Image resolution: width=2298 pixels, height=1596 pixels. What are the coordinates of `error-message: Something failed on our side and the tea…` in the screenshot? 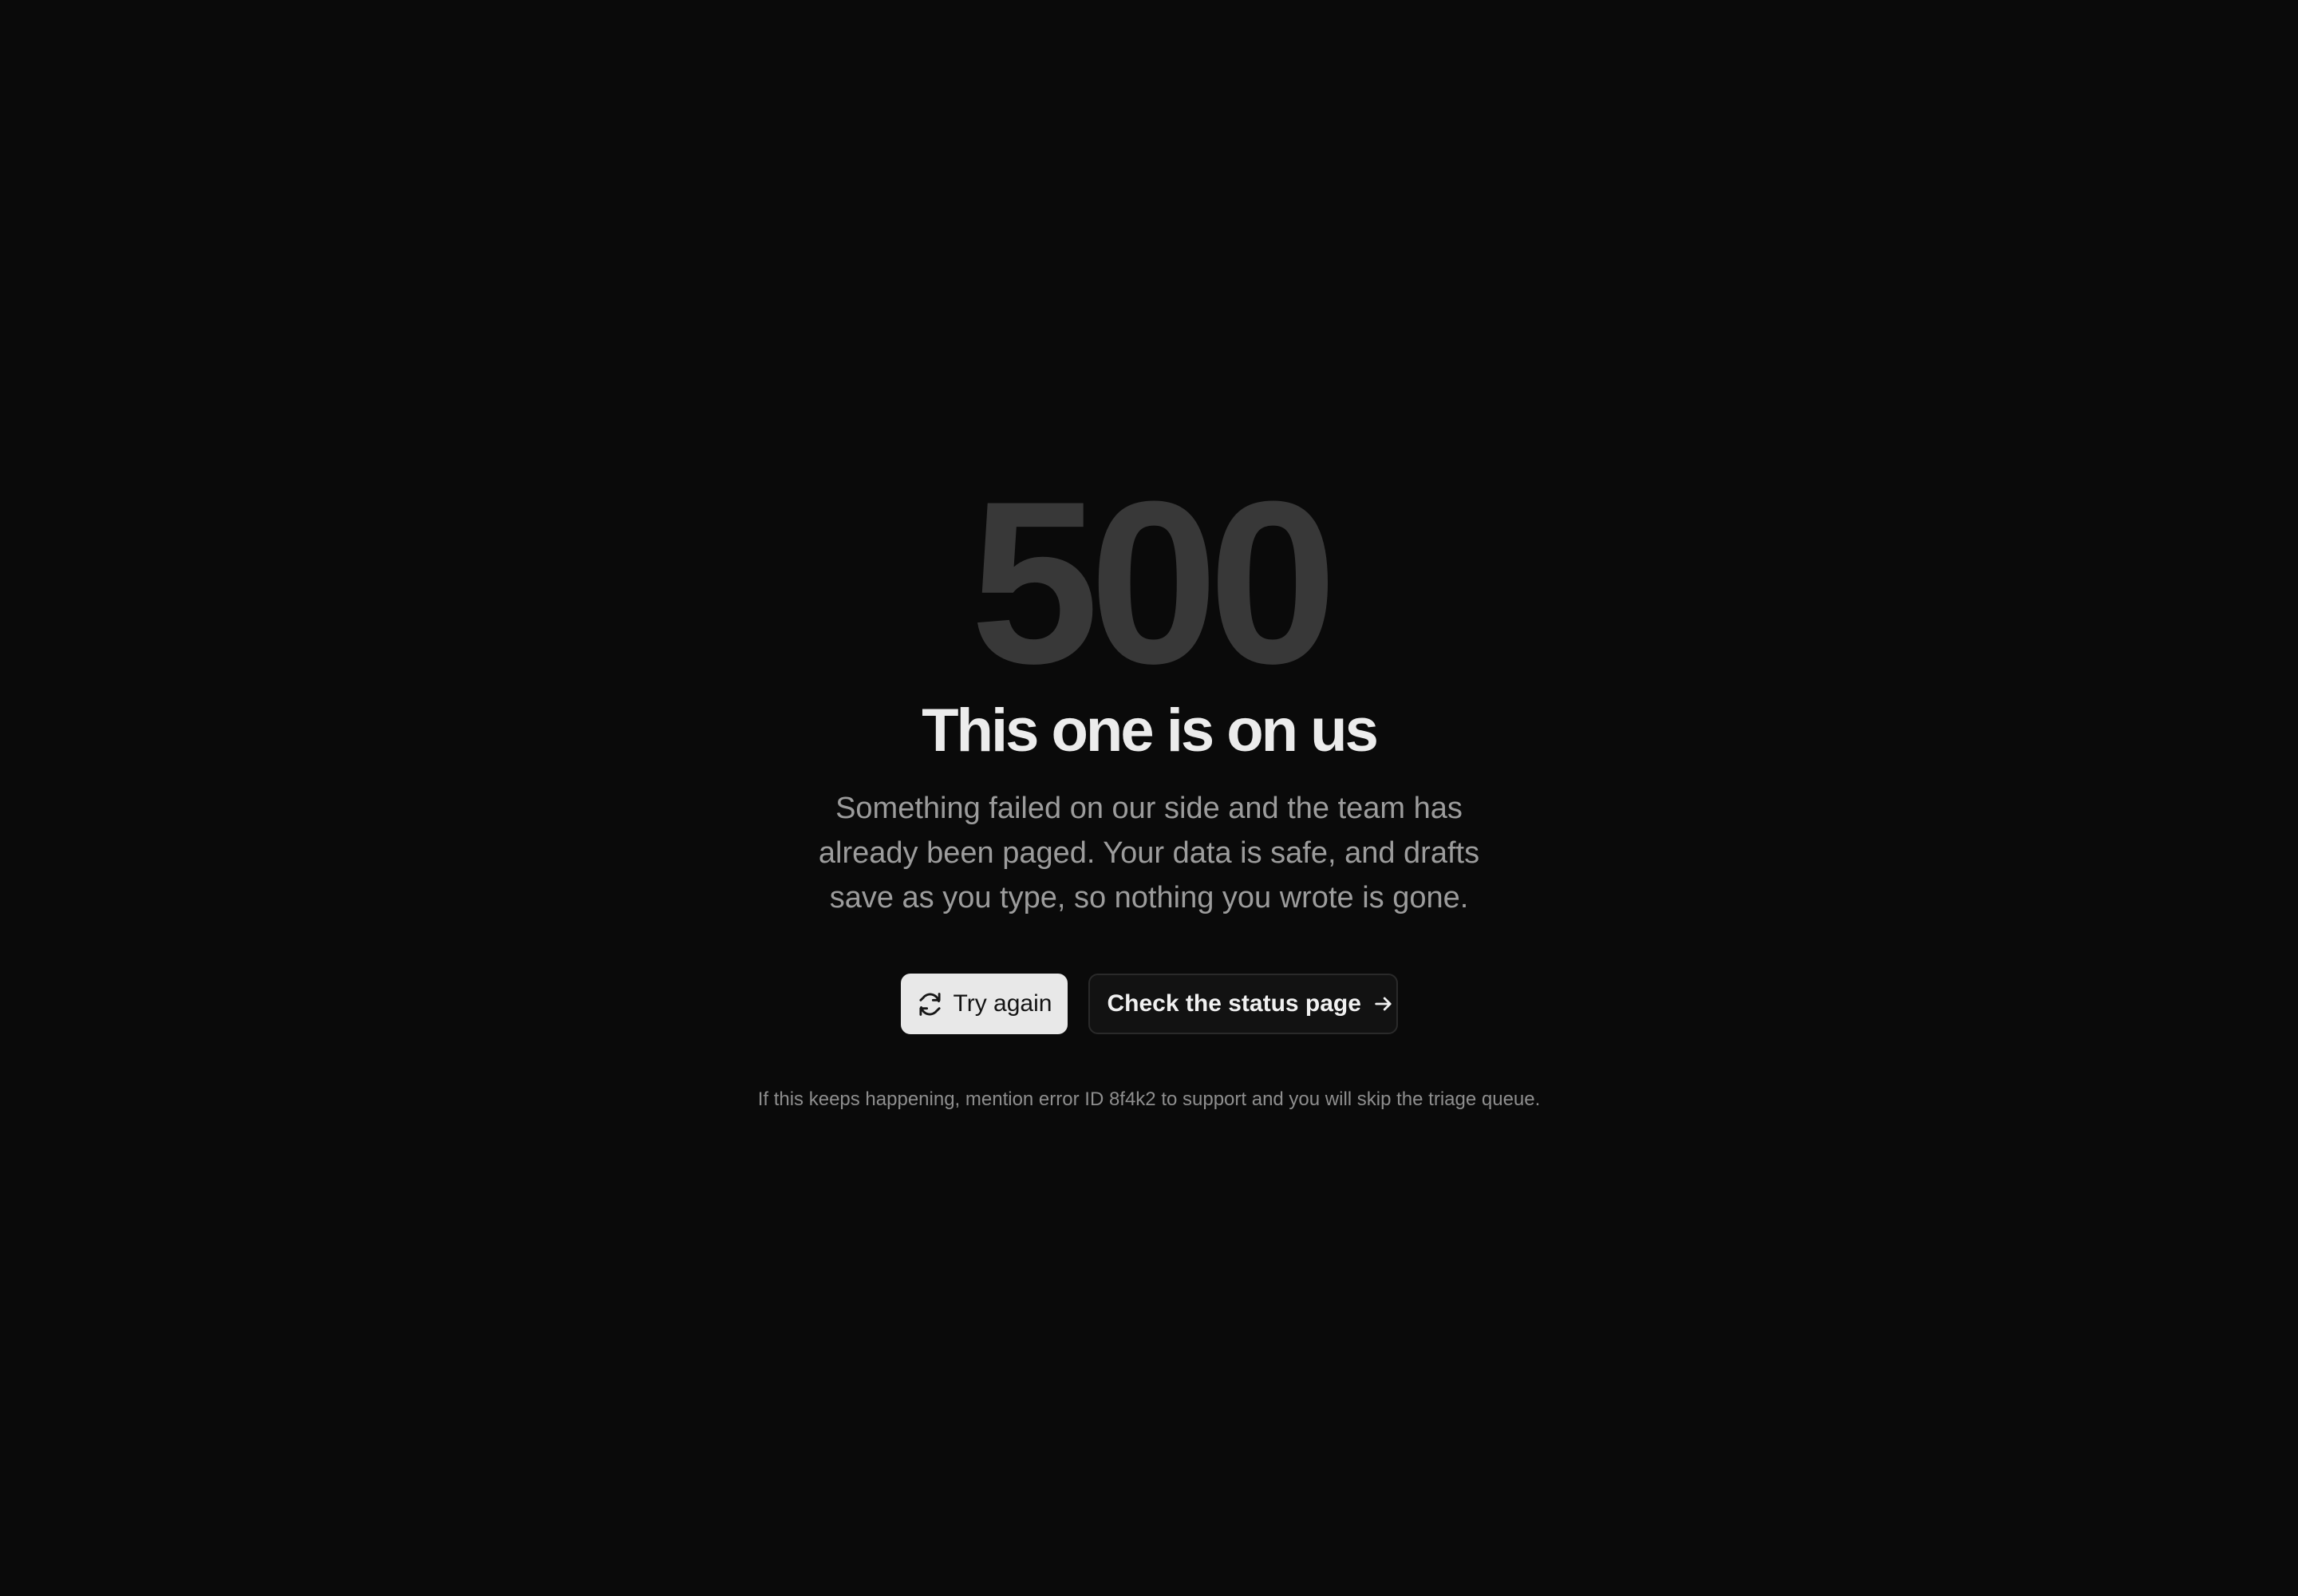 It's located at (1149, 853).